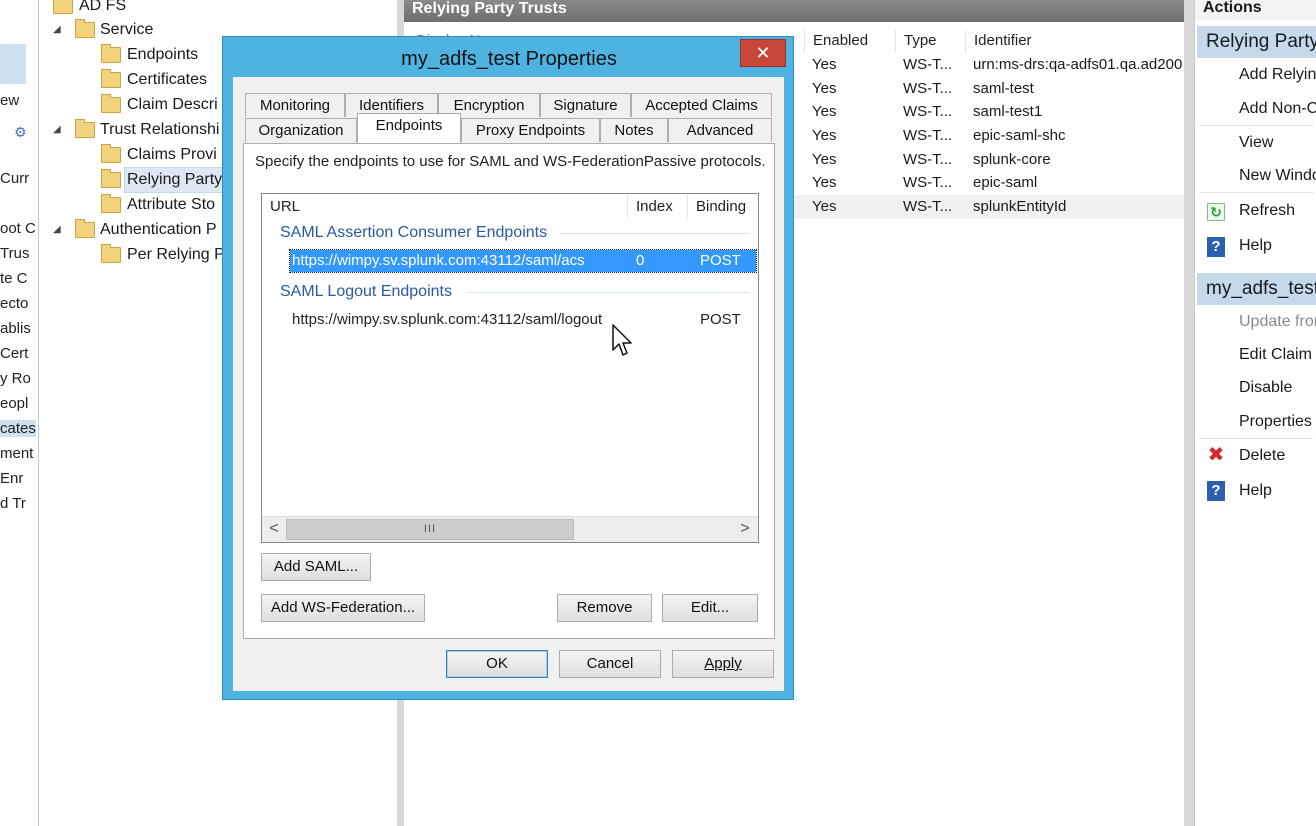  I want to click on action-view: View, so click(1256, 143).